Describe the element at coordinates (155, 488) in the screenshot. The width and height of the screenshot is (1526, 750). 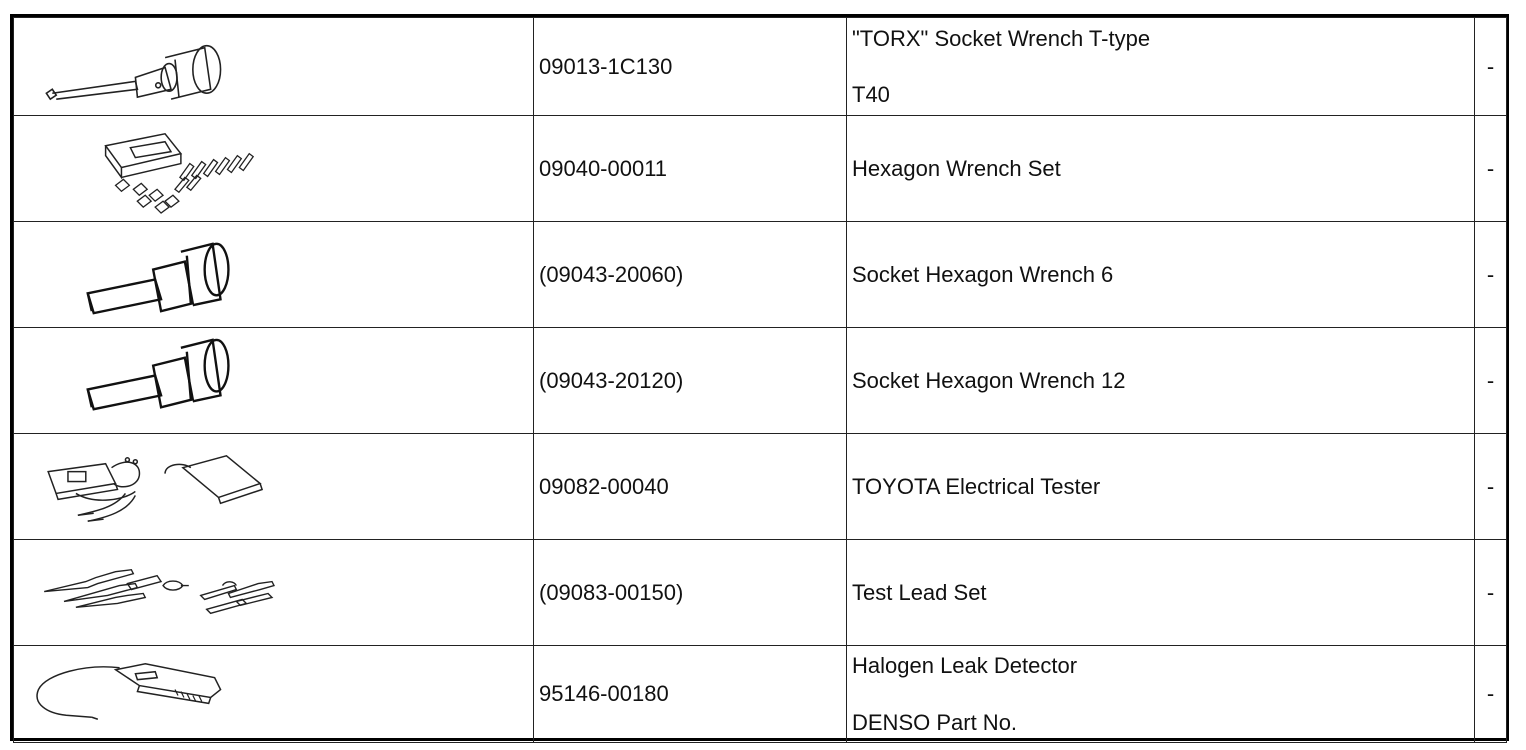
I see `electrical-tester-illustration` at that location.